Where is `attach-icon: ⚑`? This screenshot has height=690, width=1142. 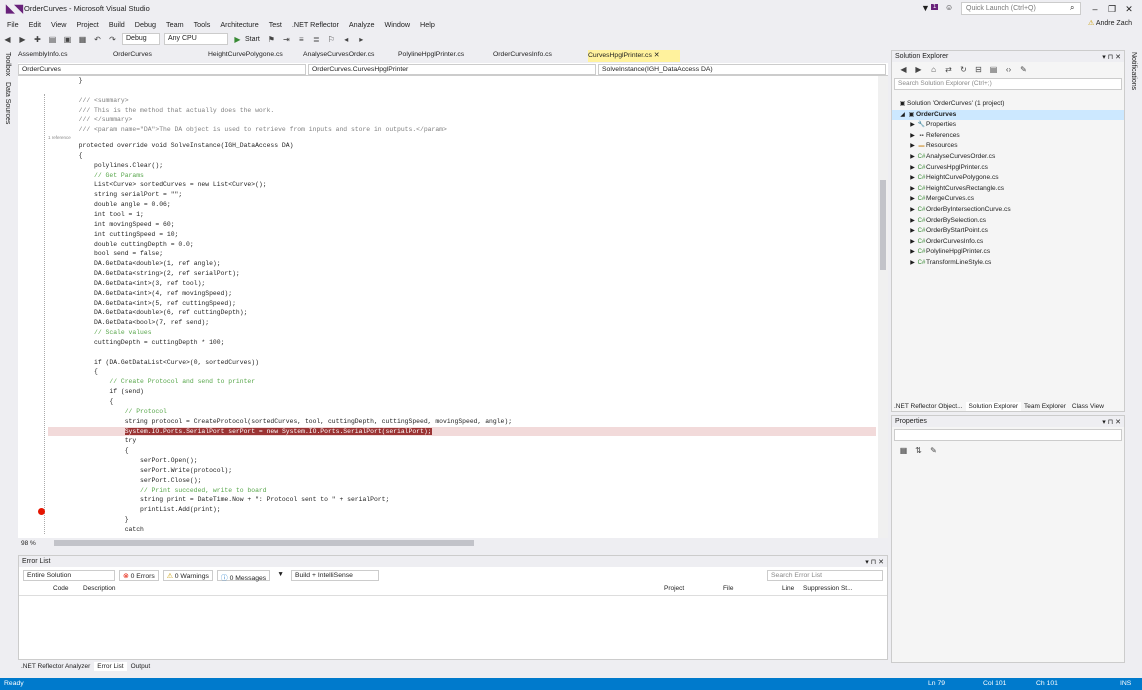
attach-icon: ⚑ is located at coordinates (271, 39).